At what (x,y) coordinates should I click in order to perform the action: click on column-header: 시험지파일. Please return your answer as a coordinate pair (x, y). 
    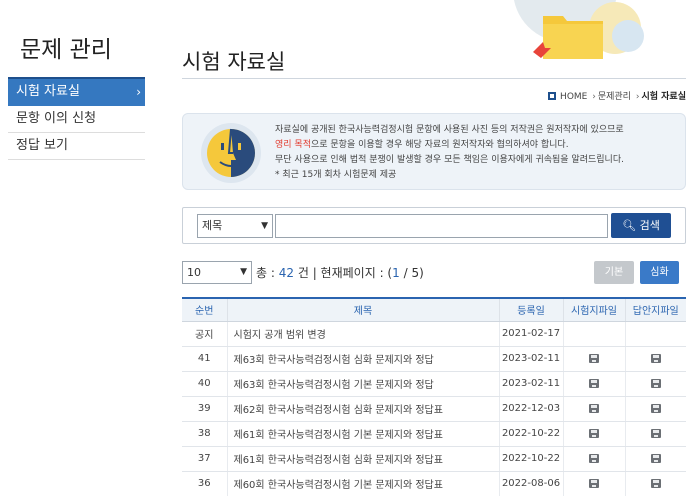
    Looking at the image, I should click on (593, 309).